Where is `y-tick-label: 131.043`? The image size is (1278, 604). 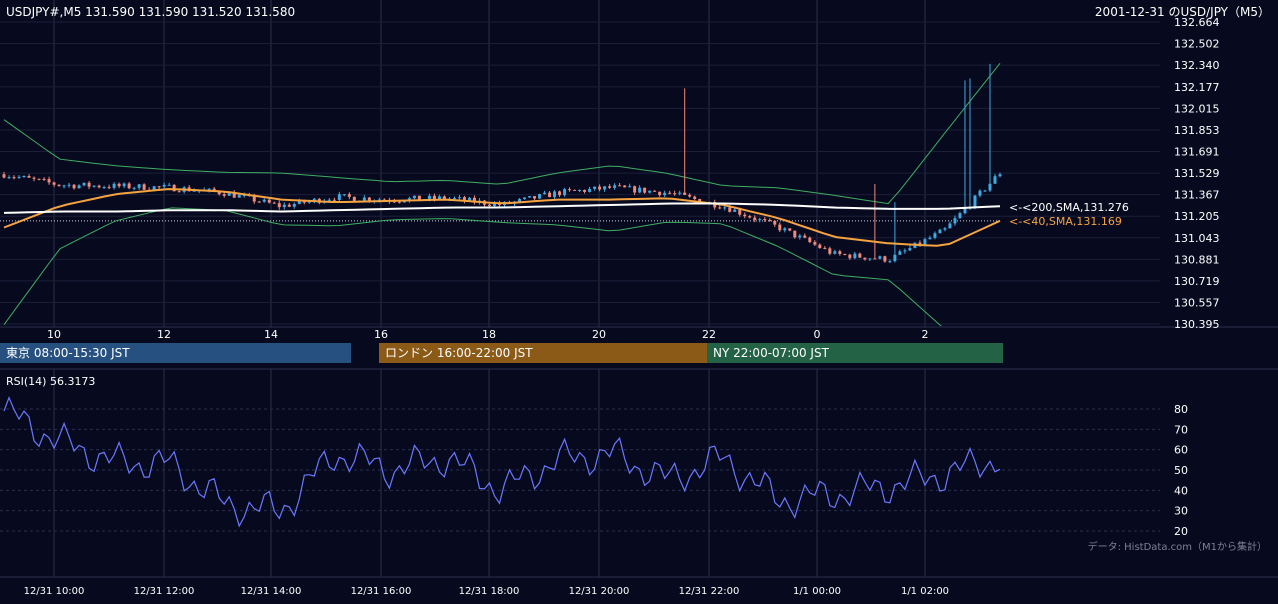 y-tick-label: 131.043 is located at coordinates (1197, 238).